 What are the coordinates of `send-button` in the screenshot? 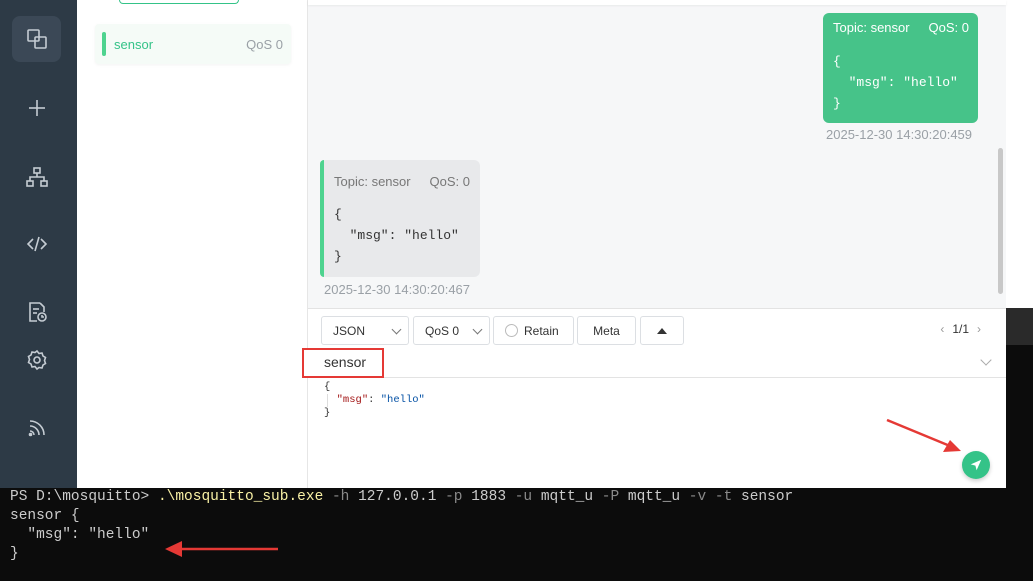 It's located at (976, 465).